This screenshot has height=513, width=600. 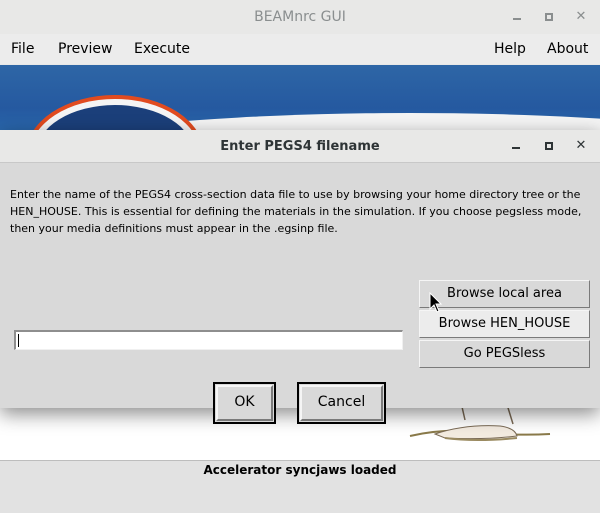 What do you see at coordinates (581, 146) in the screenshot?
I see `dialog-close-icon: ✕` at bounding box center [581, 146].